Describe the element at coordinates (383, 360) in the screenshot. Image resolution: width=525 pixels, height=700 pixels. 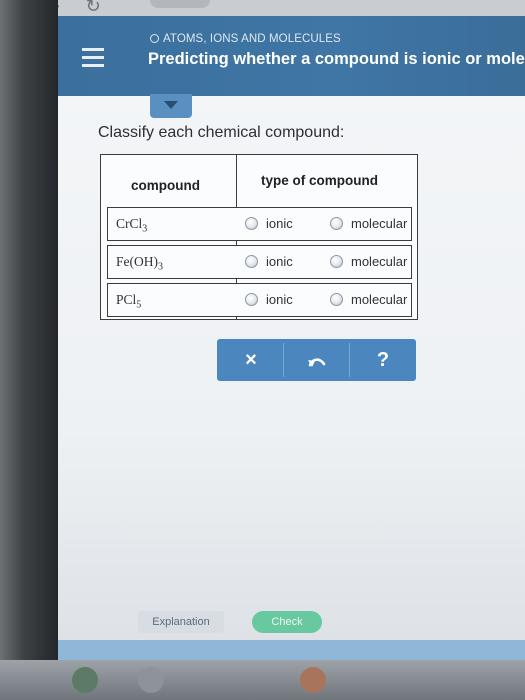
I see `help-button: ?` at that location.